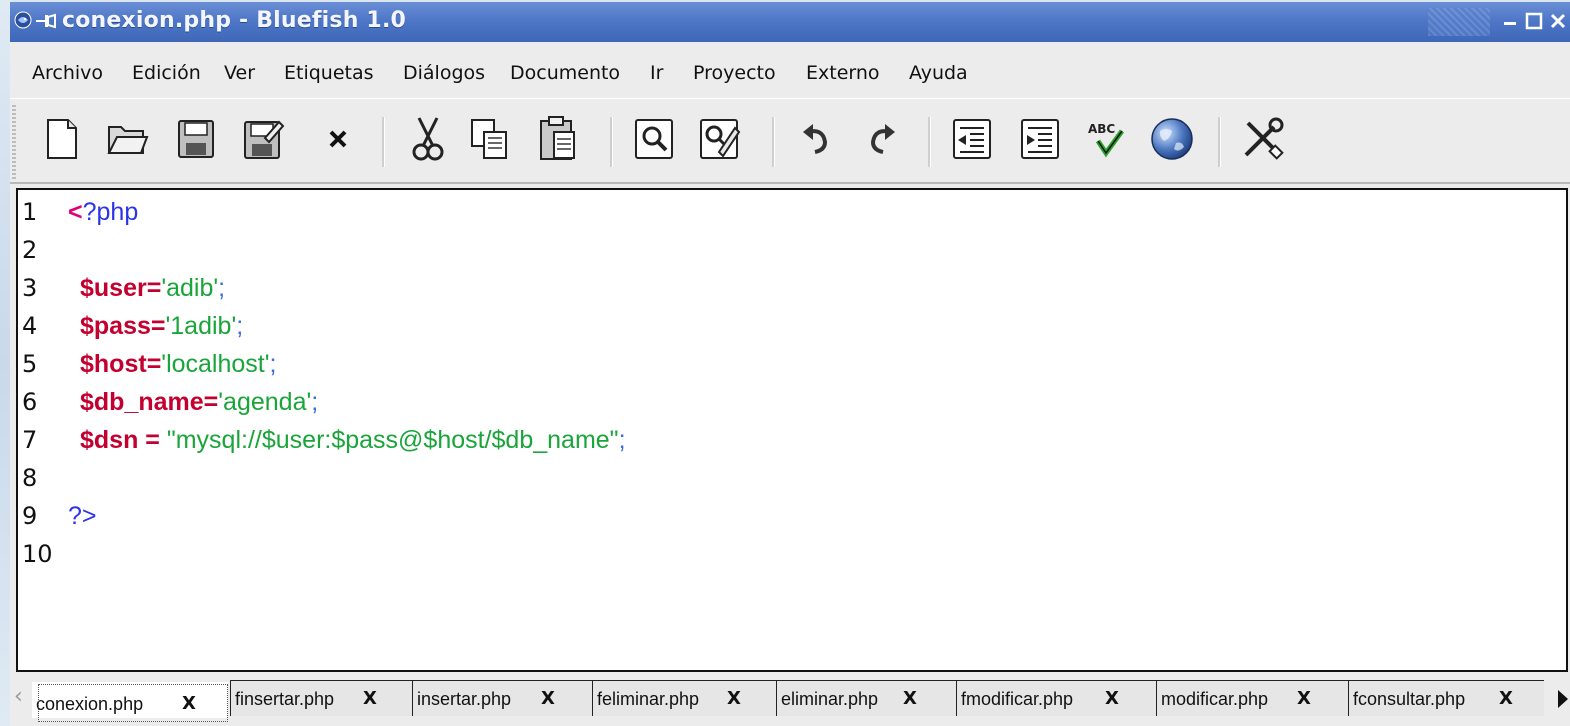 Image resolution: width=1570 pixels, height=726 pixels. I want to click on tab-scroll-right-icon, so click(1563, 699).